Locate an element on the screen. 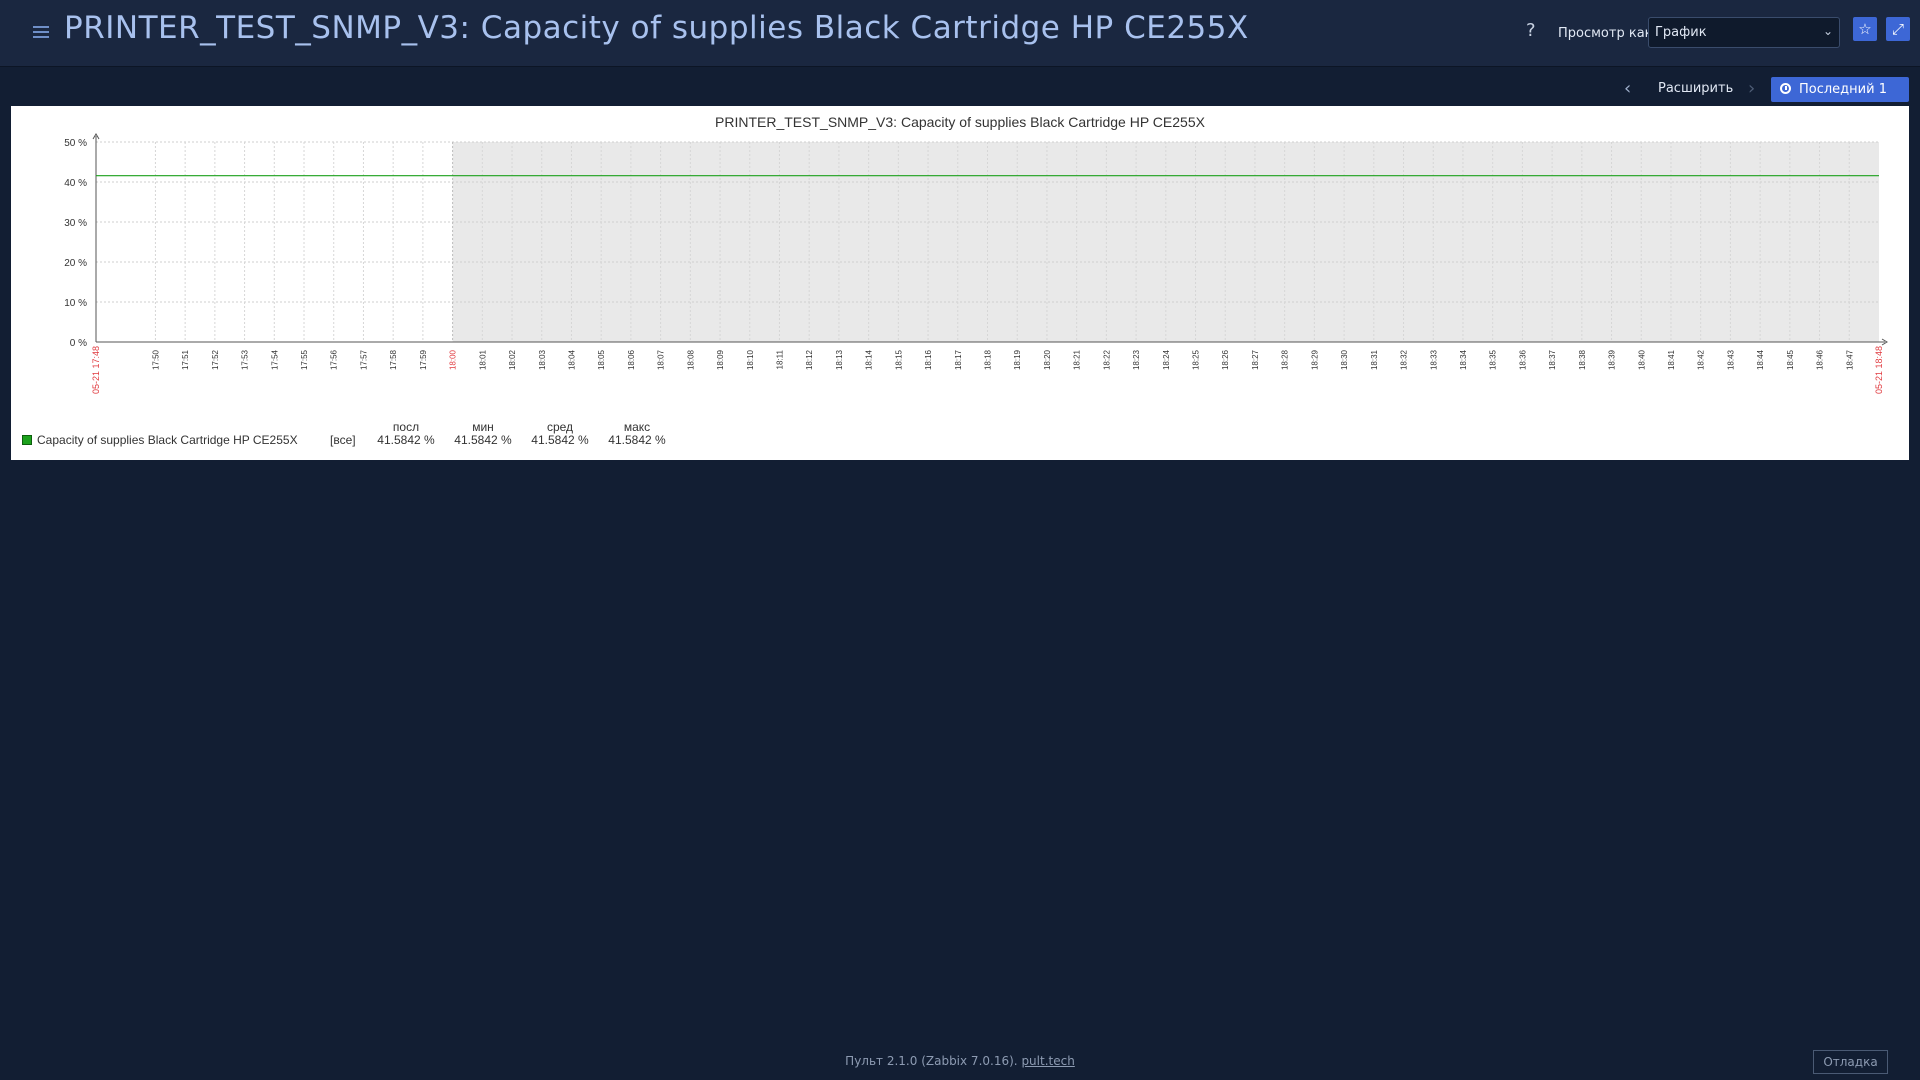 This screenshot has height=1080, width=1920. x-tick-label: 18:32 is located at coordinates (1404, 359).